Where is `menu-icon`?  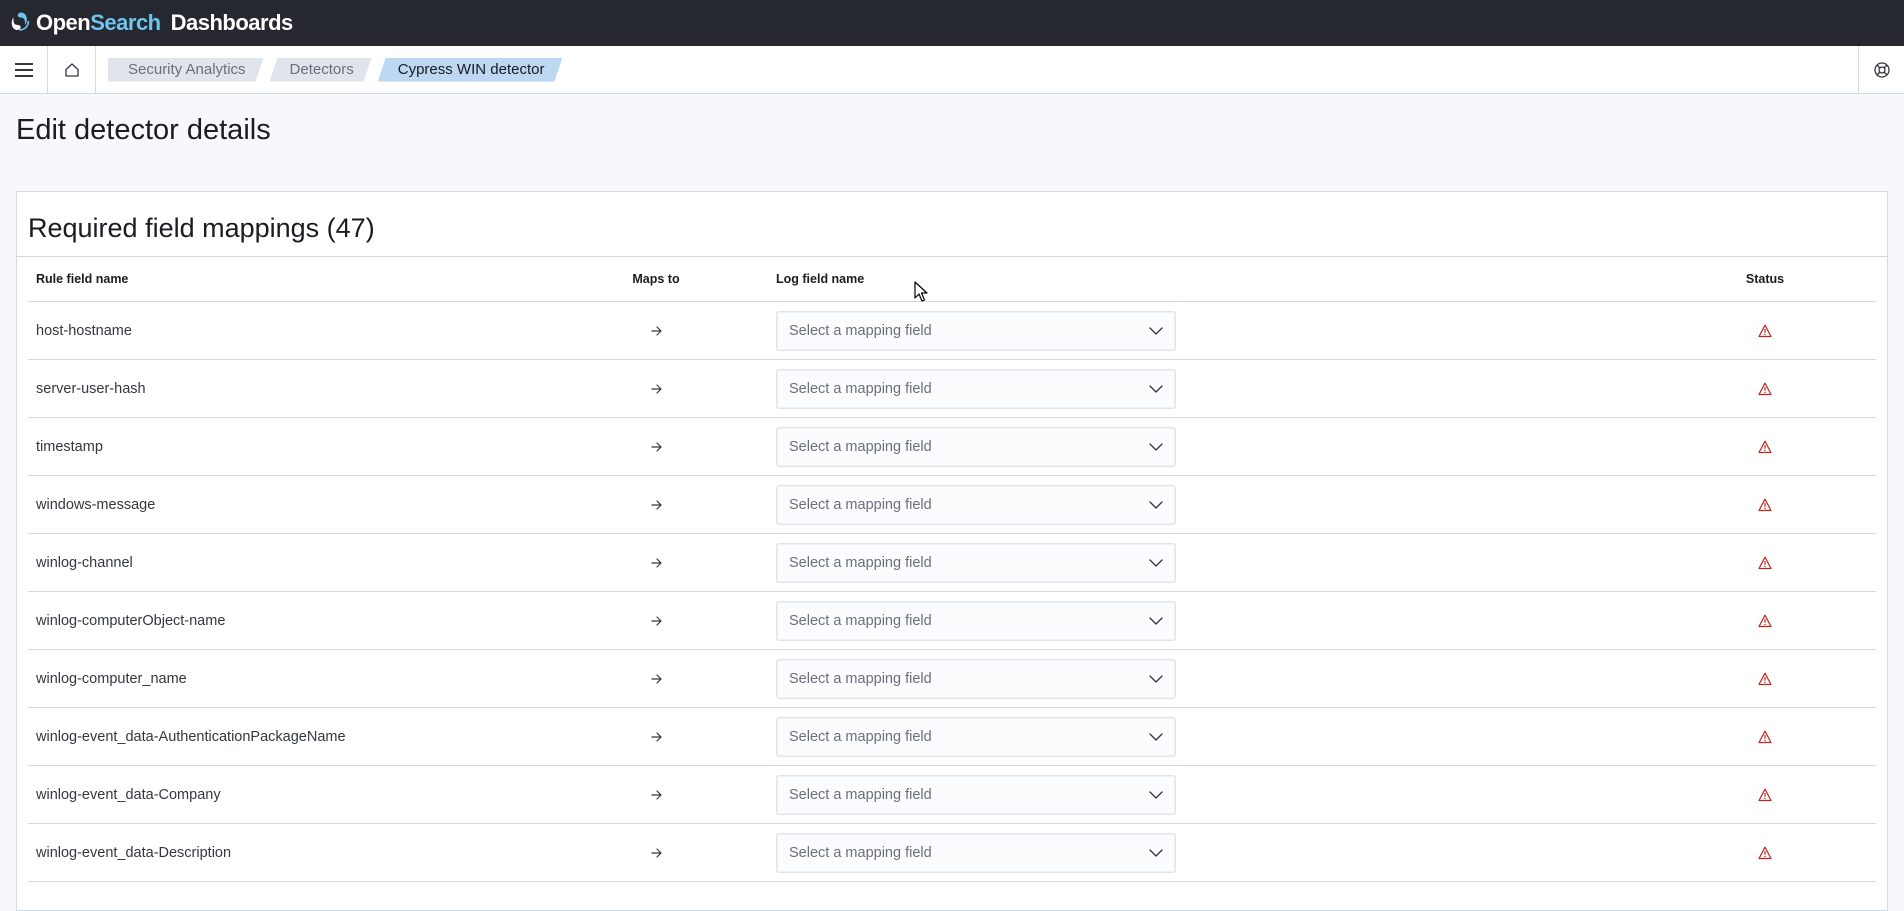 menu-icon is located at coordinates (23, 69).